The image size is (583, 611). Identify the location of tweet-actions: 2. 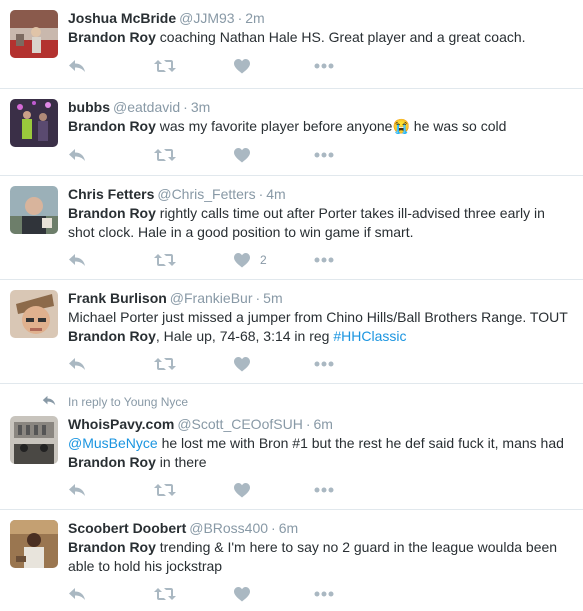
(201, 260).